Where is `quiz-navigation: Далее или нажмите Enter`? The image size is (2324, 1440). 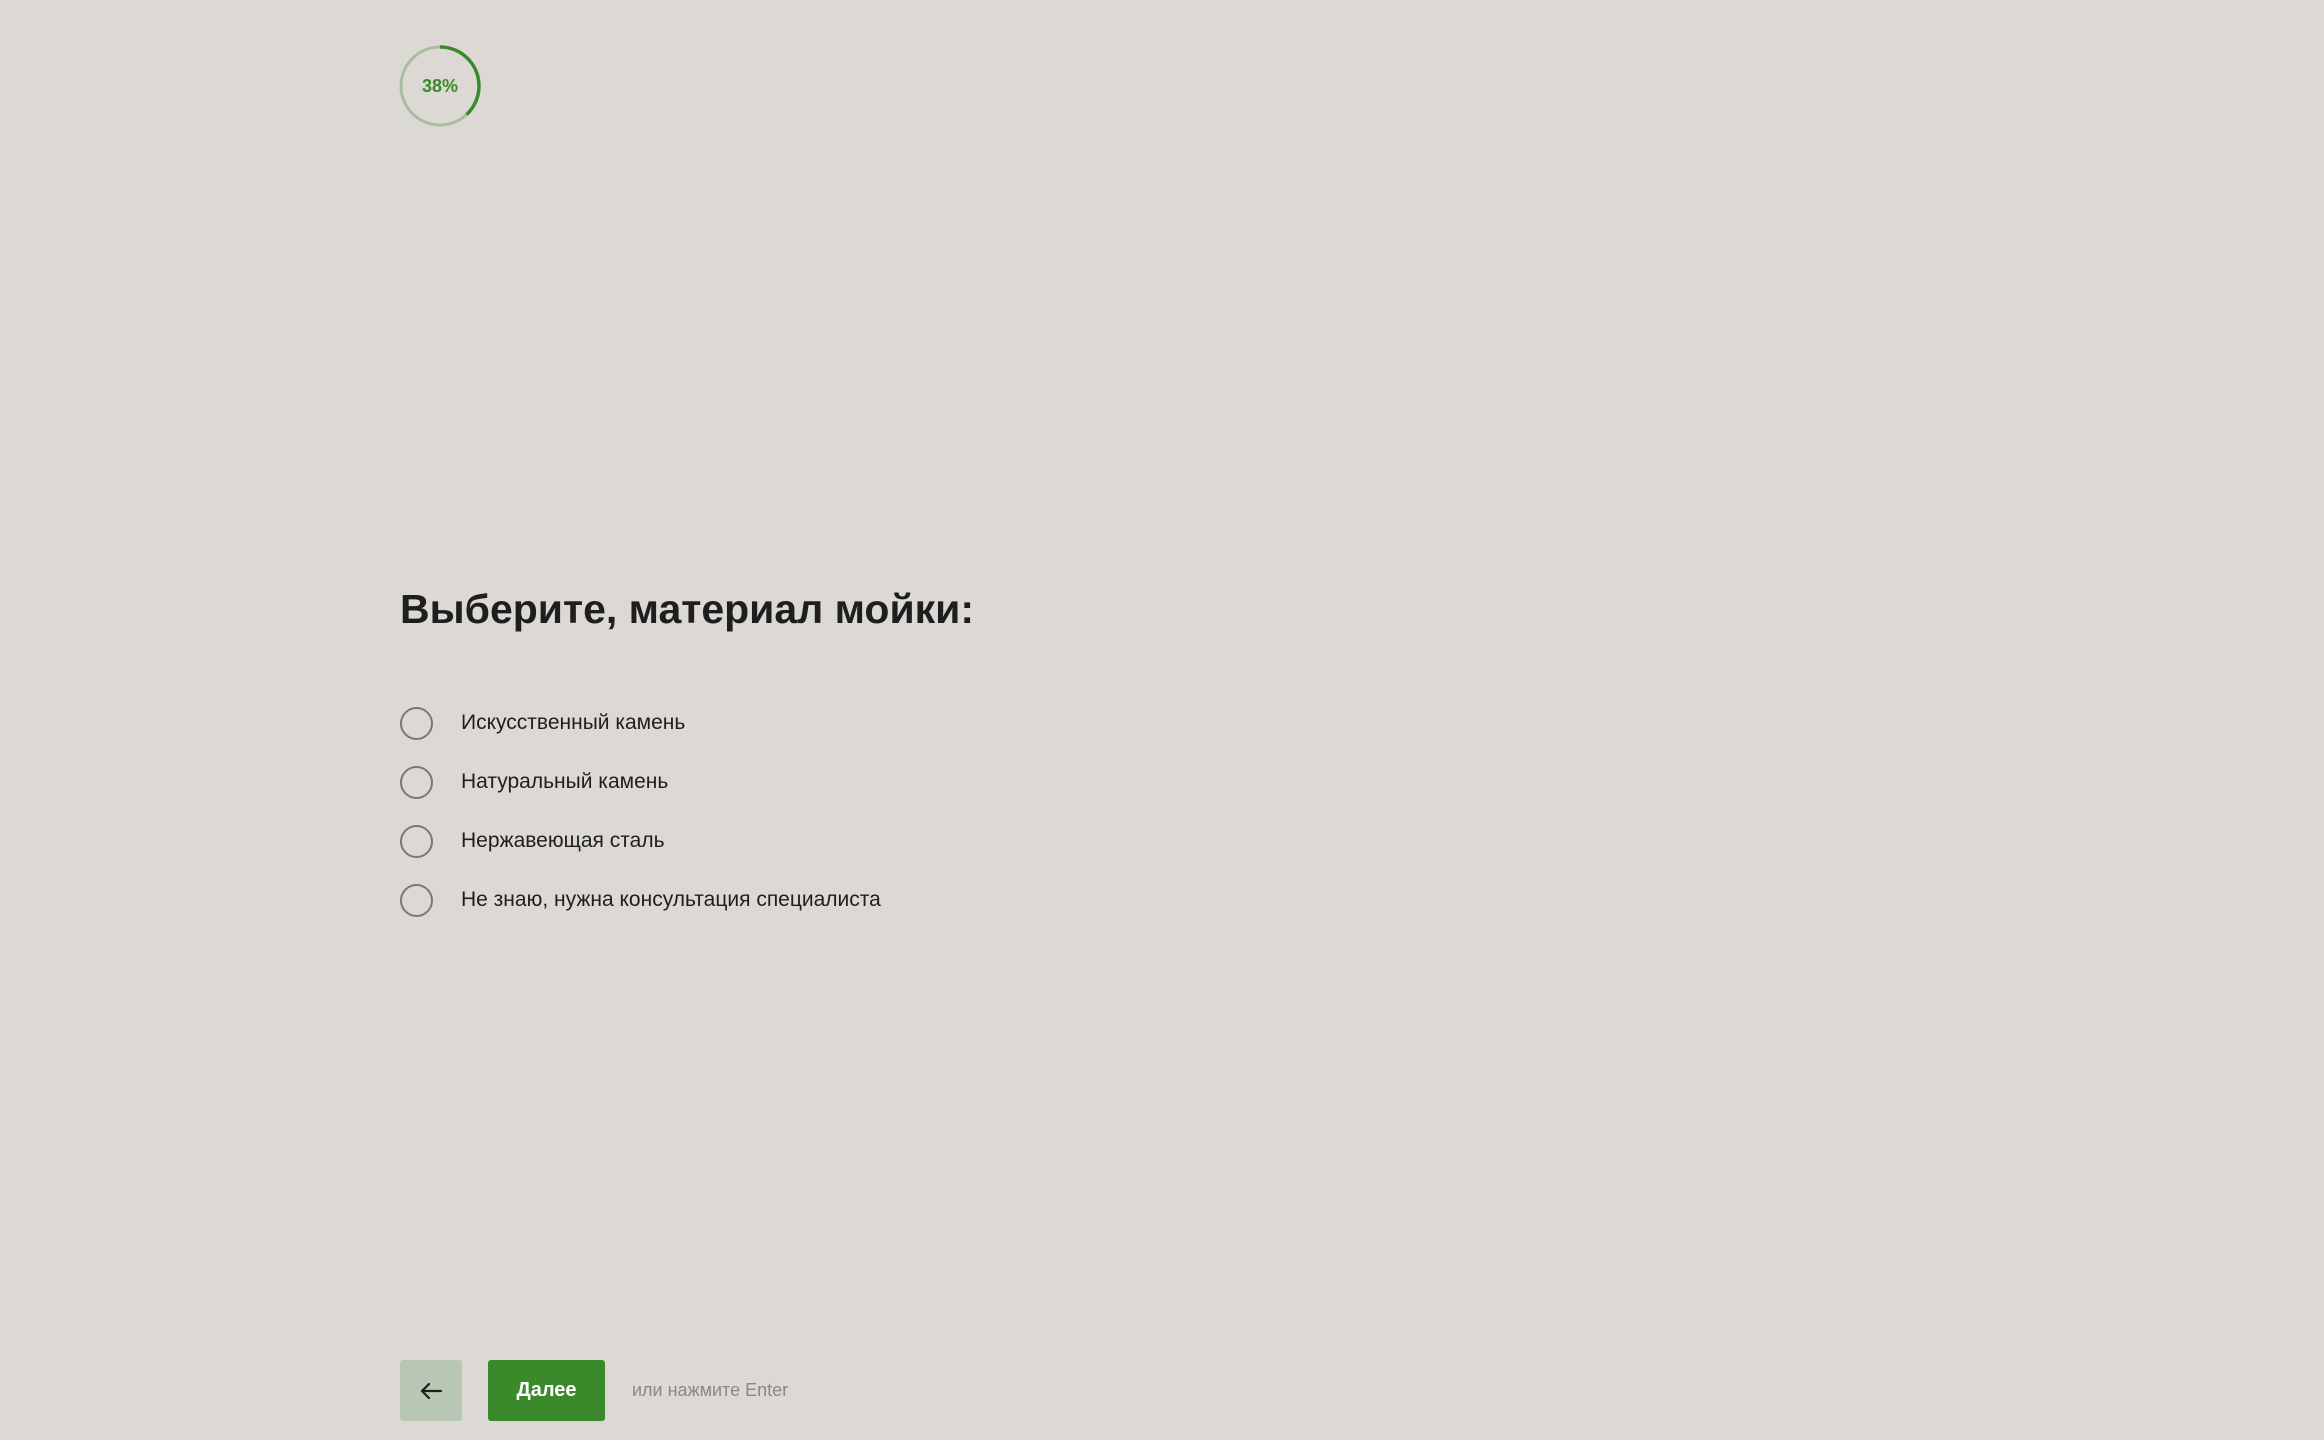
quiz-navigation: Далее или нажмите Enter is located at coordinates (594, 1390).